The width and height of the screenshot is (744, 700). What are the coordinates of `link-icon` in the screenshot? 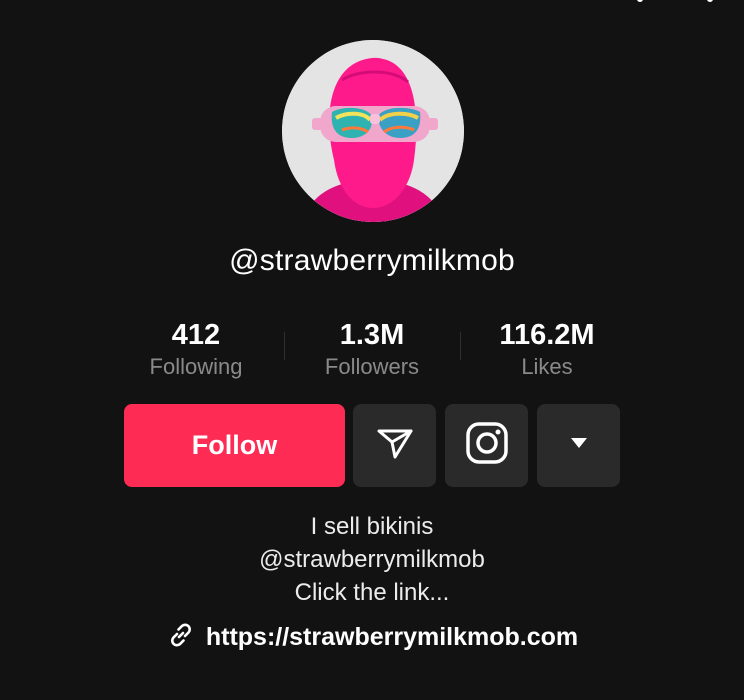 It's located at (181, 637).